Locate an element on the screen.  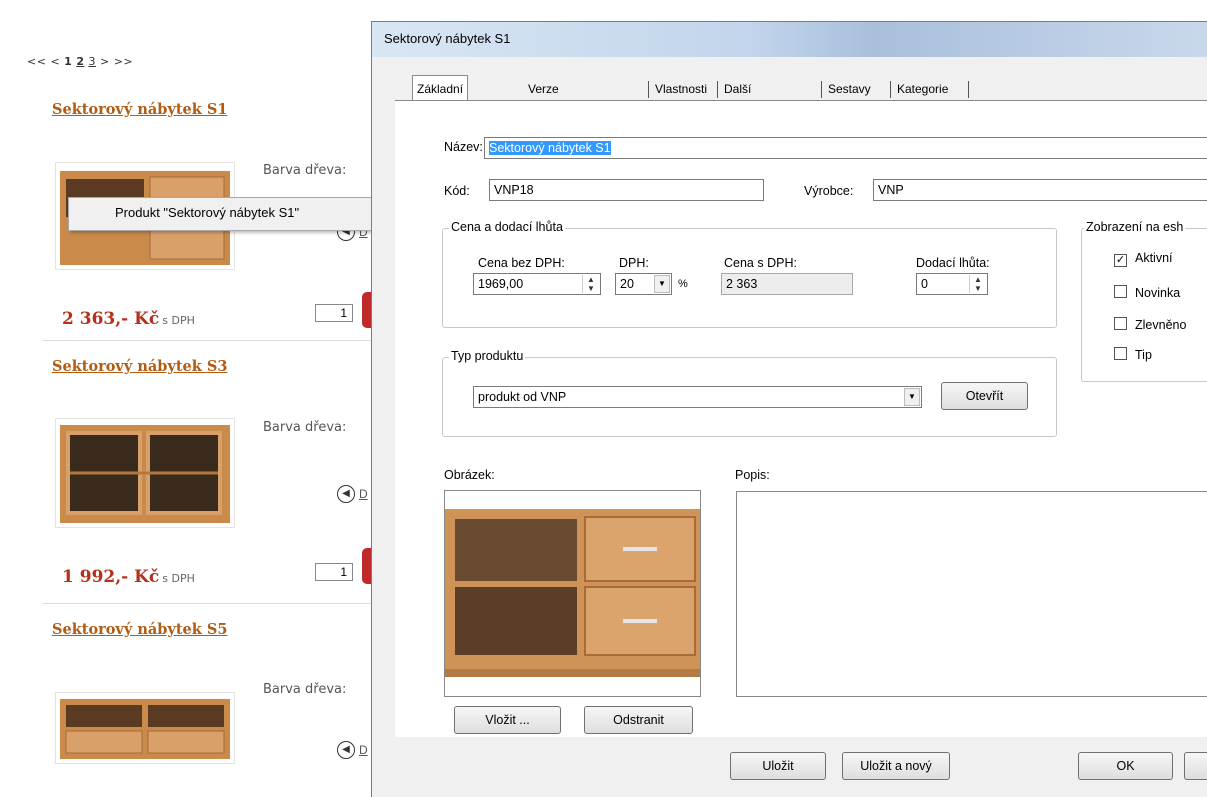
tip-checkbox: Tip is located at coordinates (1133, 354).